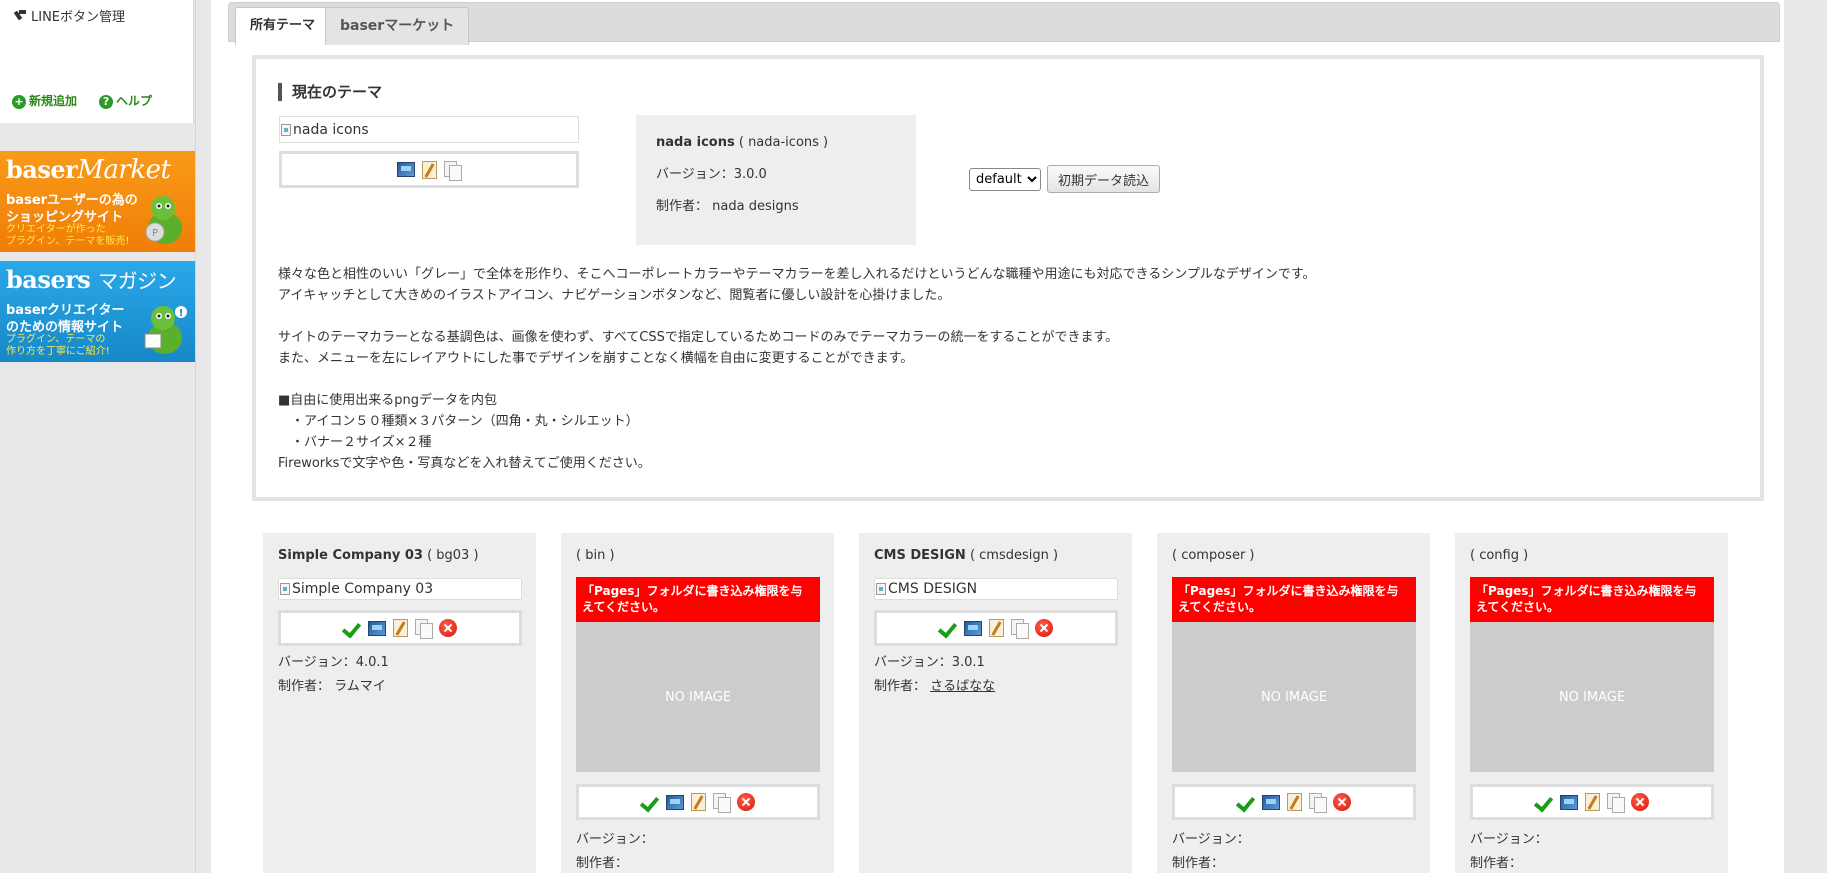  I want to click on theme-card-actions, so click(1294, 802).